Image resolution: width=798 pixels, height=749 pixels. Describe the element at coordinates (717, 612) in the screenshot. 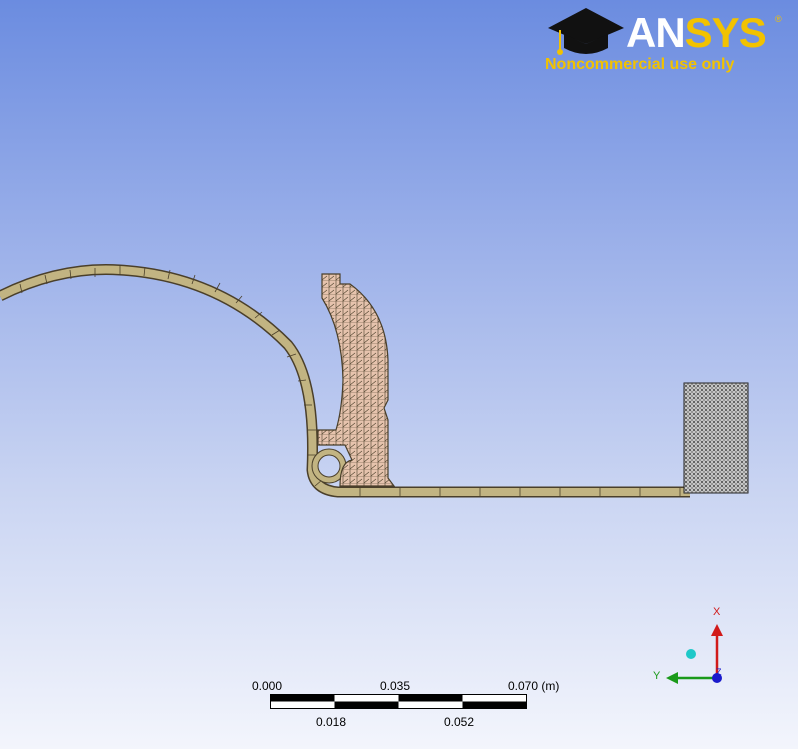

I see `triad-x-label: X` at that location.